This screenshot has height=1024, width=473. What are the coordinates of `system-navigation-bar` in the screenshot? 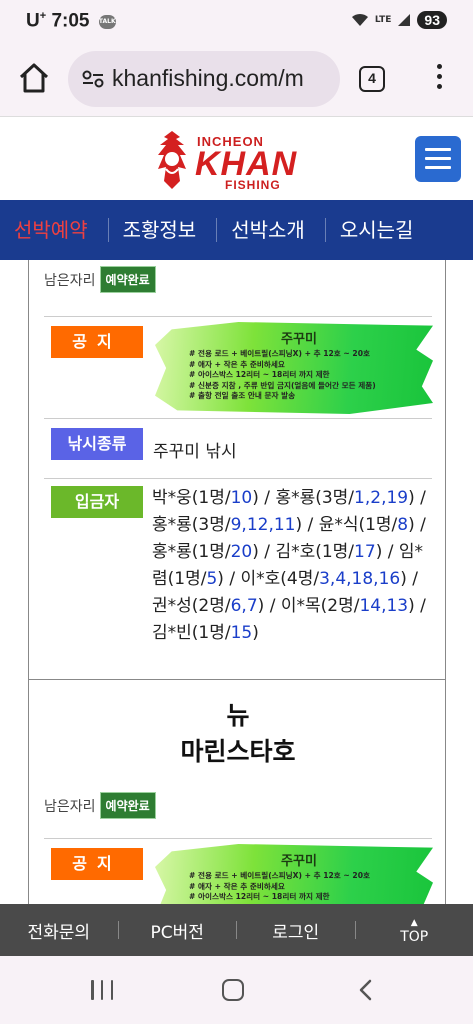 It's located at (236, 990).